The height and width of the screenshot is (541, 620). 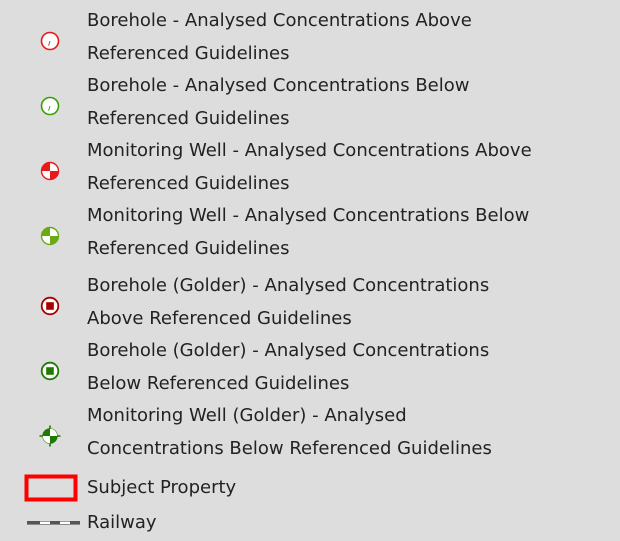 I want to click on borehole-golder-above-icon, so click(x=50, y=306).